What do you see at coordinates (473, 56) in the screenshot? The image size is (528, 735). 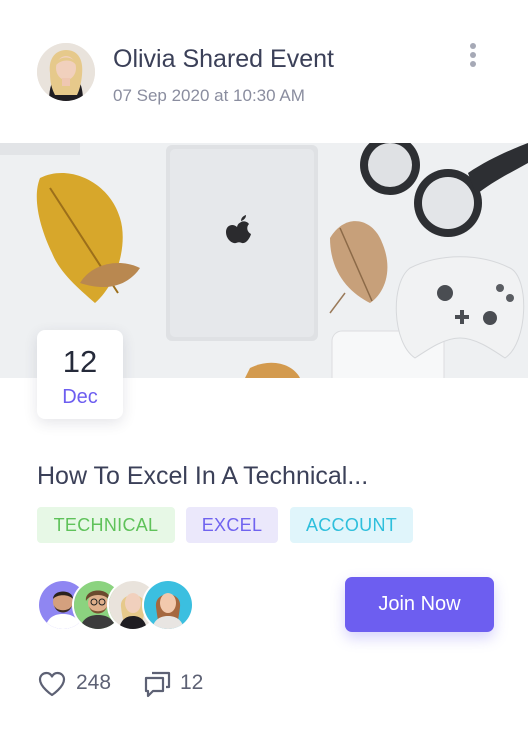 I see `more-vertical-icon` at bounding box center [473, 56].